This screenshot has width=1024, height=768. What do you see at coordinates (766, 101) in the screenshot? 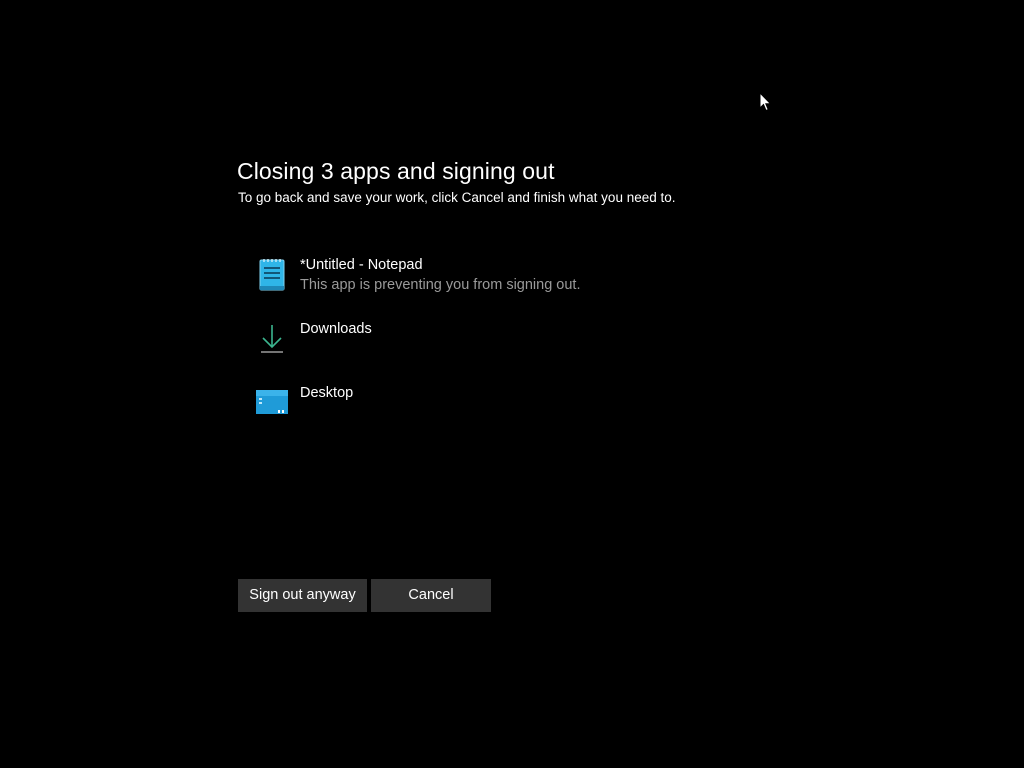
I see `mouse-pointer-icon` at bounding box center [766, 101].